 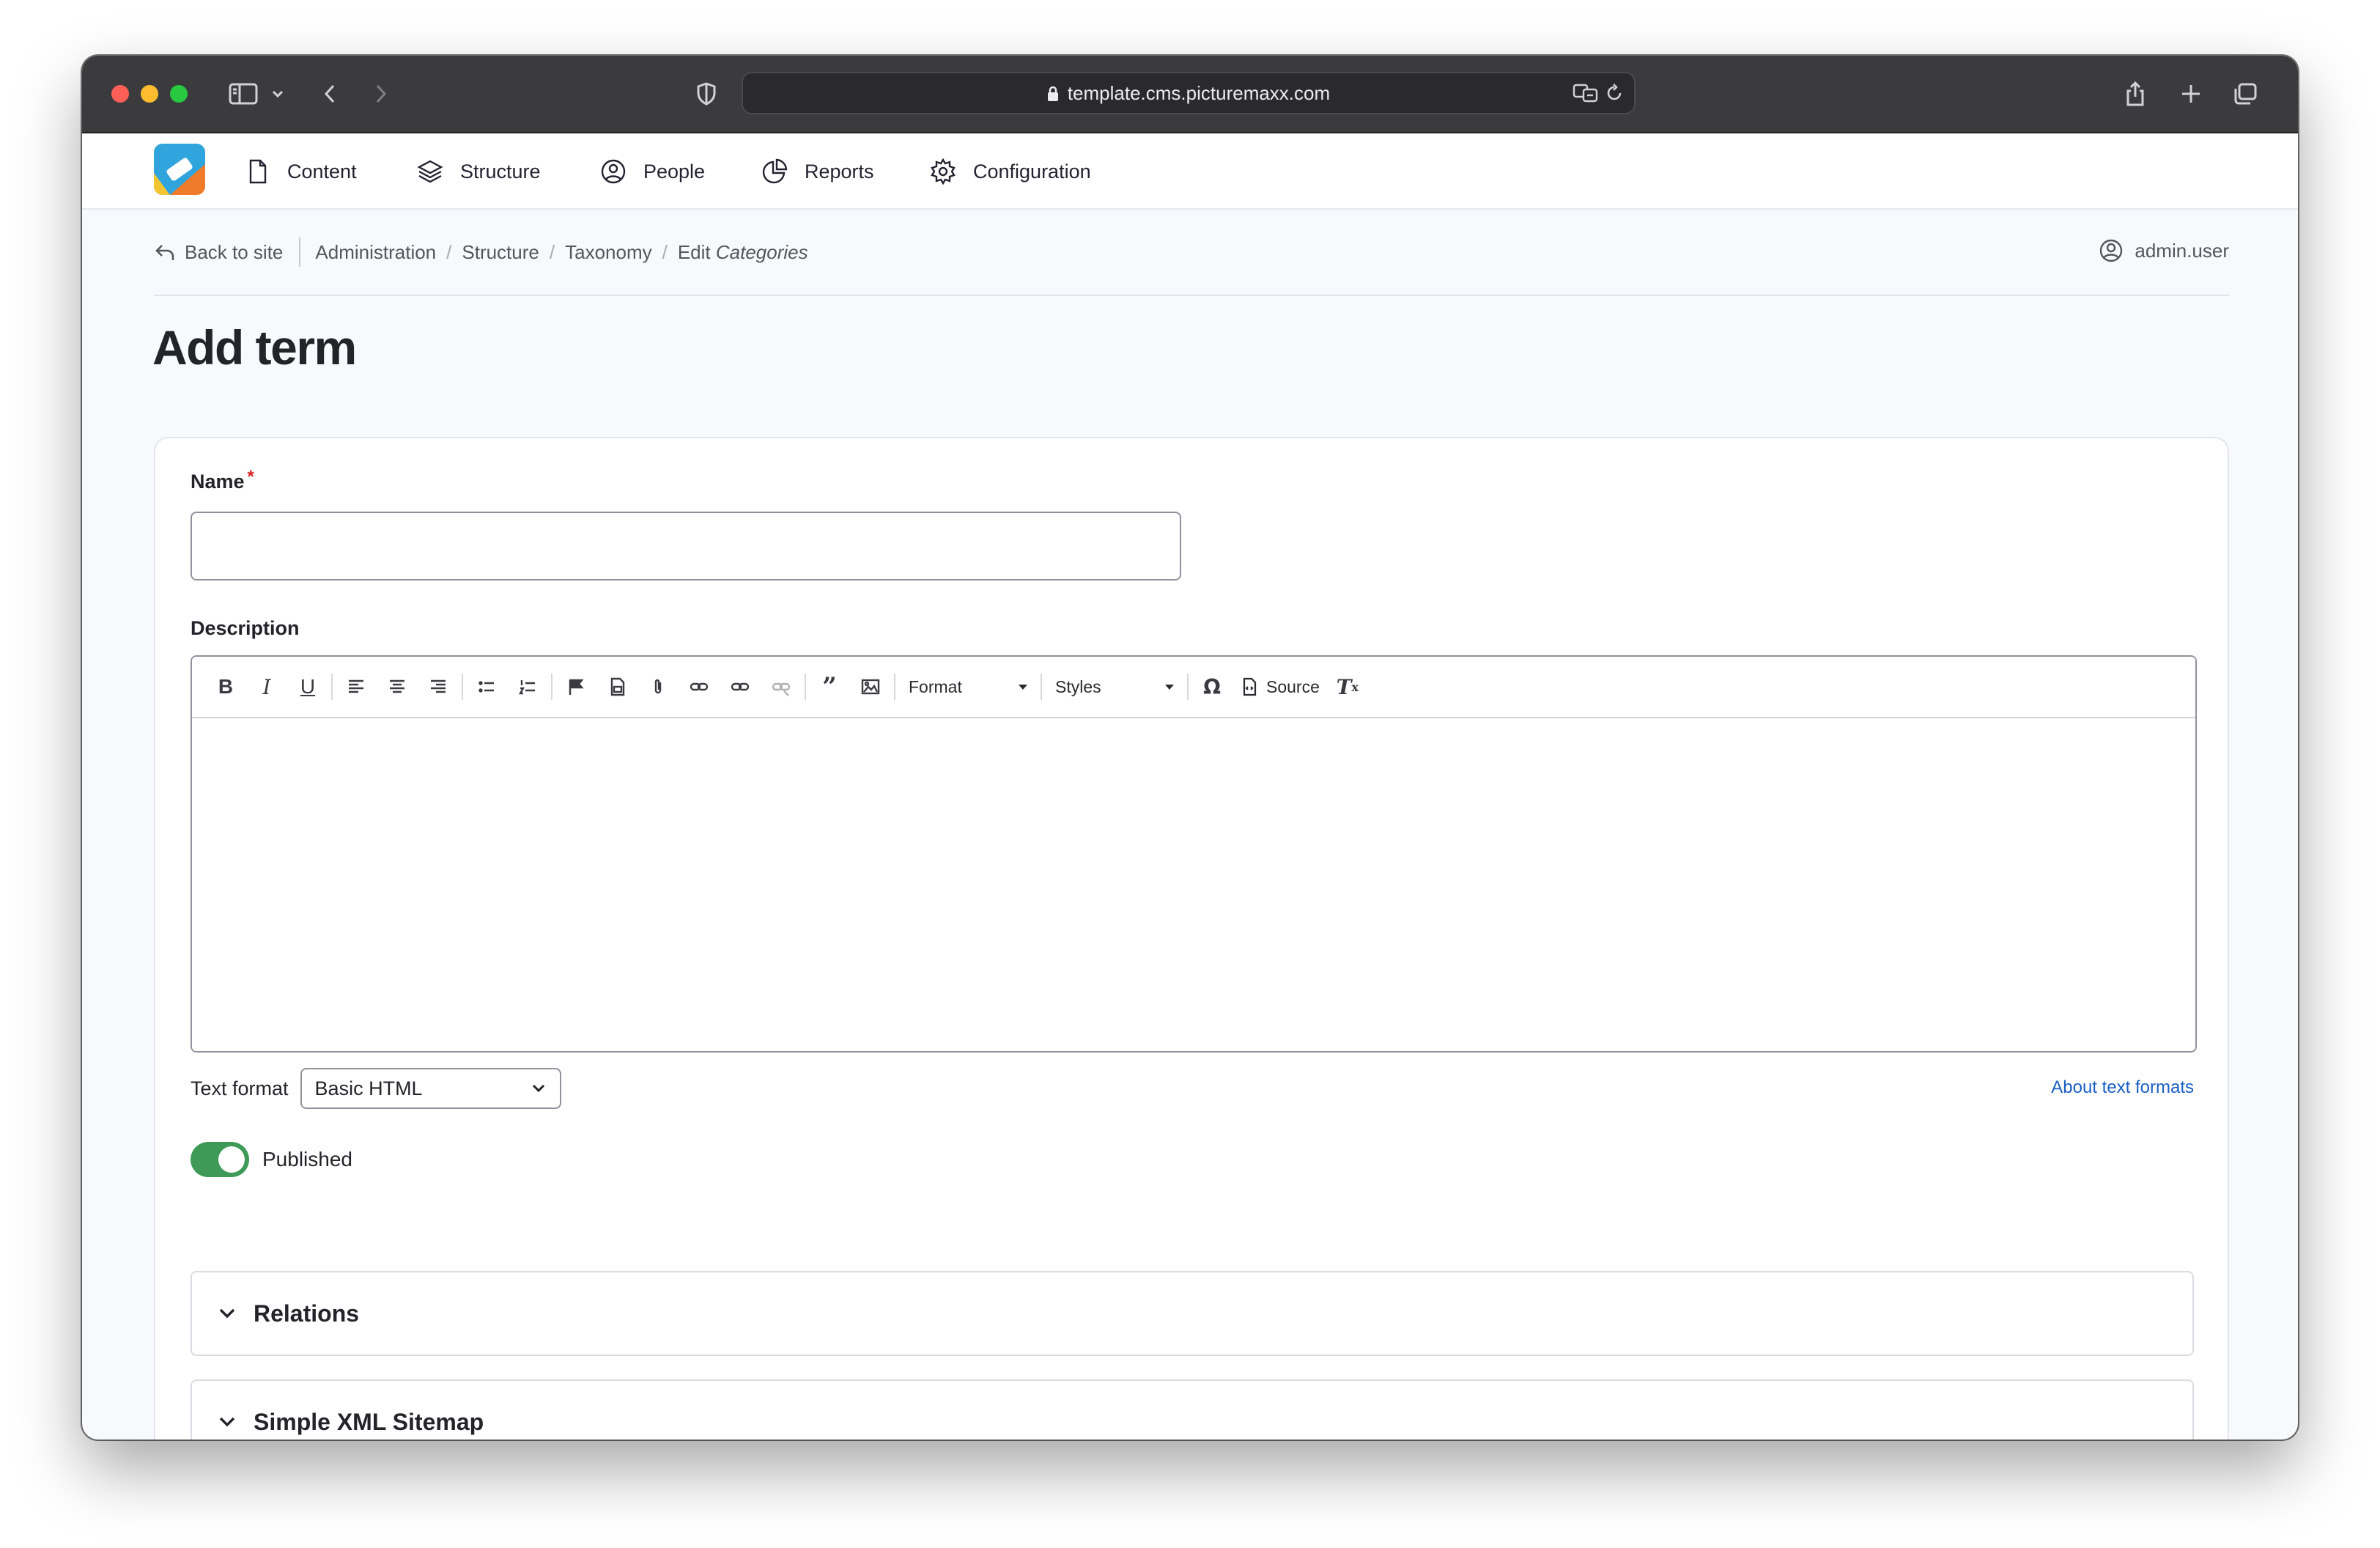 I want to click on format-dropdown: Format, so click(x=968, y=686).